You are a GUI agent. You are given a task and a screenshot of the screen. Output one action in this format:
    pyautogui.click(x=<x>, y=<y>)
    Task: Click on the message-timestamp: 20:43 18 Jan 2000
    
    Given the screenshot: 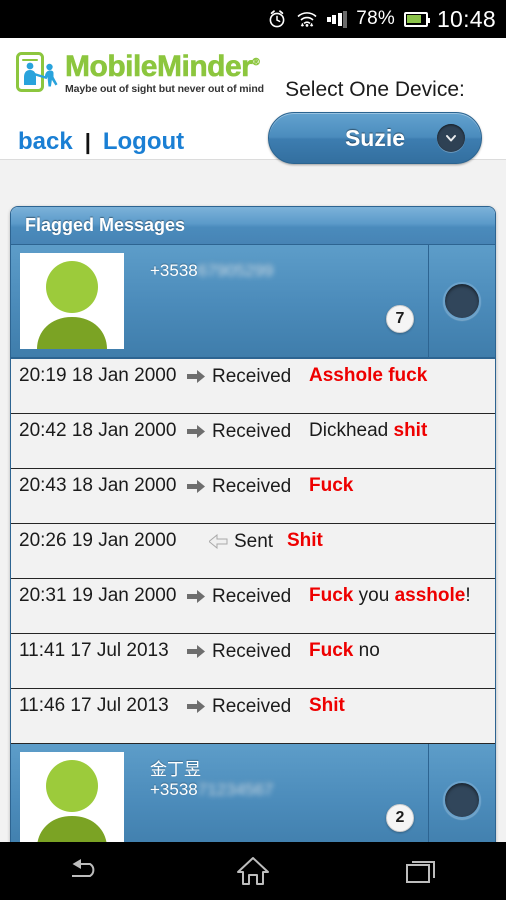 What is the action you would take?
    pyautogui.click(x=98, y=485)
    